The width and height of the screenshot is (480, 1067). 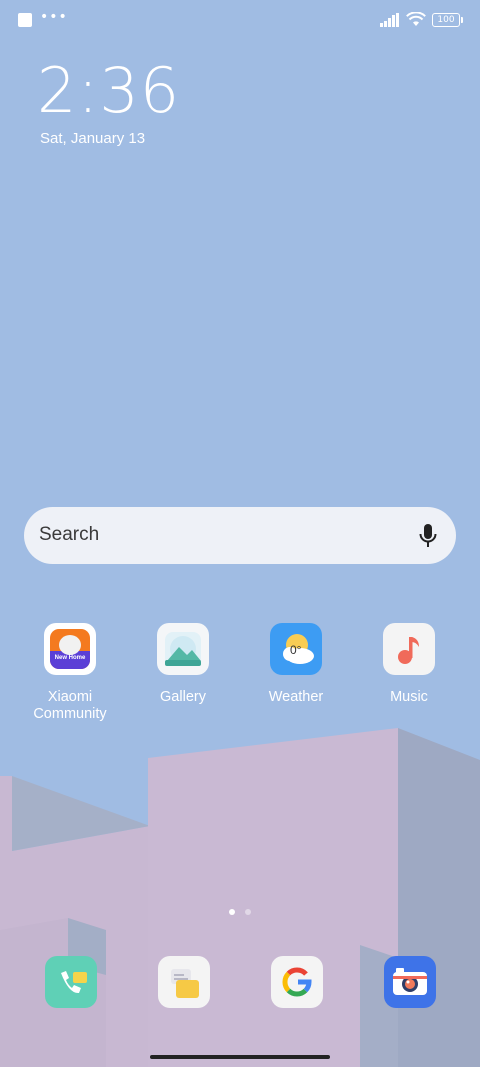 I want to click on messages-icon, so click(x=184, y=982).